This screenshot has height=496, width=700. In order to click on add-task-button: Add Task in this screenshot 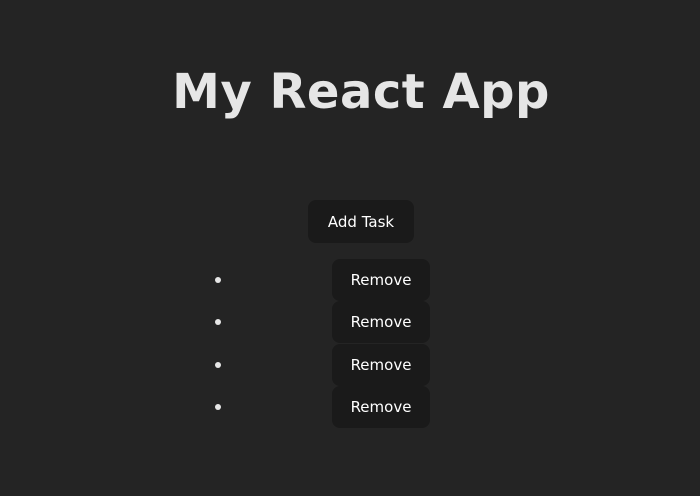, I will do `click(361, 221)`.